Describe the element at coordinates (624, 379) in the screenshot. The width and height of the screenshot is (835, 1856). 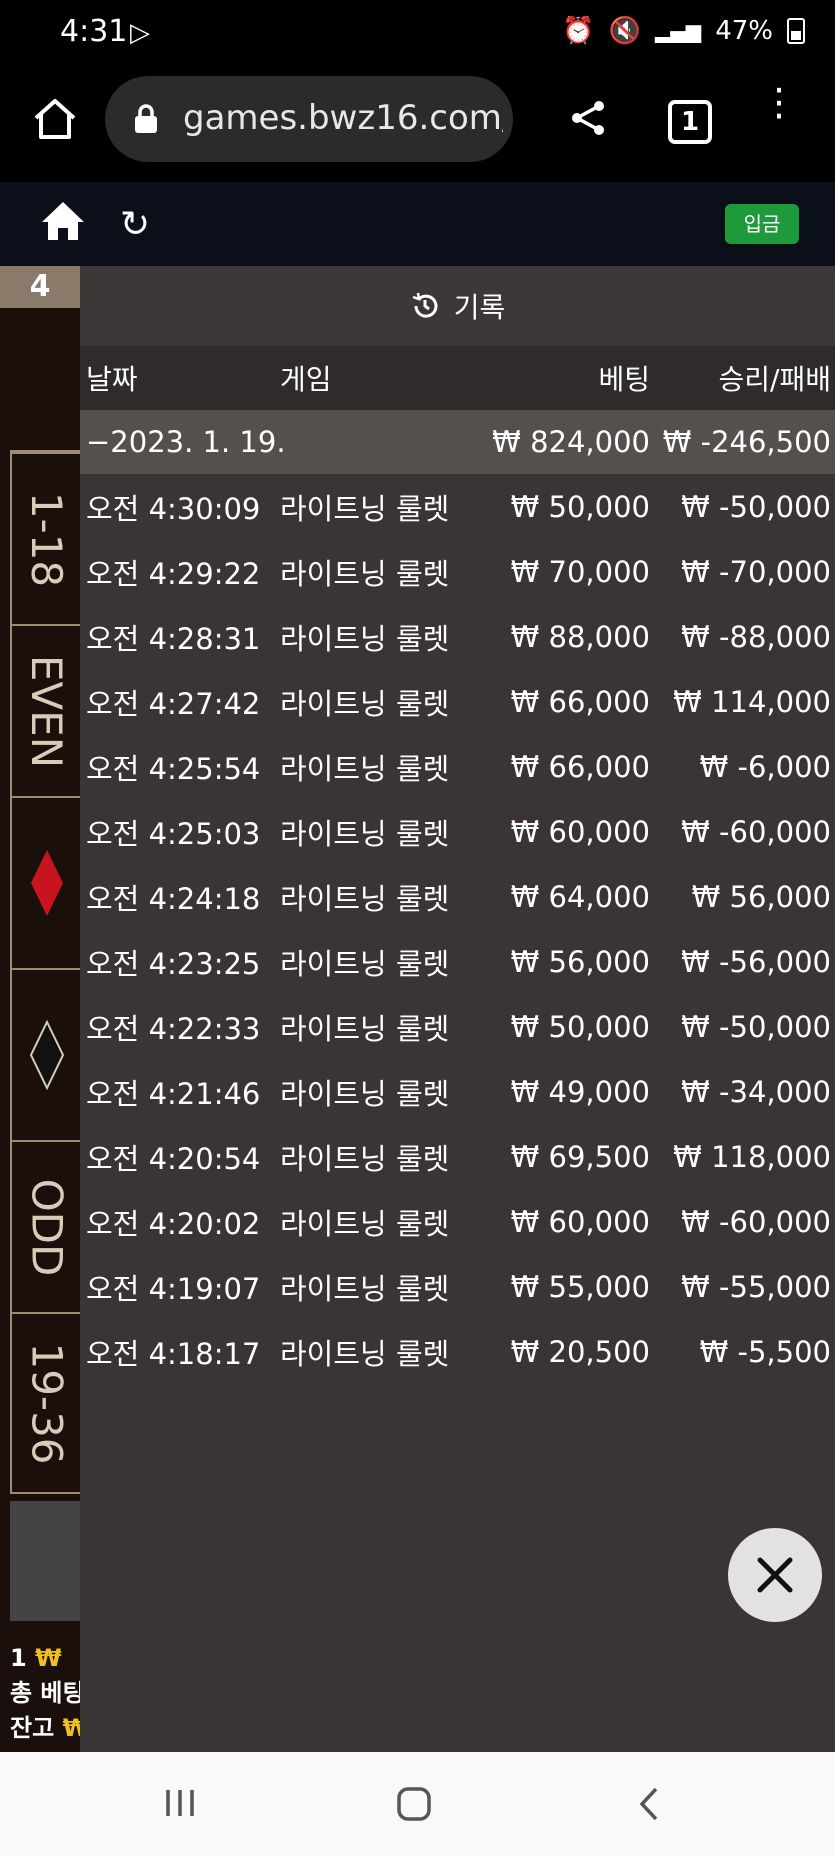
I see `col-bet: 베팅` at that location.